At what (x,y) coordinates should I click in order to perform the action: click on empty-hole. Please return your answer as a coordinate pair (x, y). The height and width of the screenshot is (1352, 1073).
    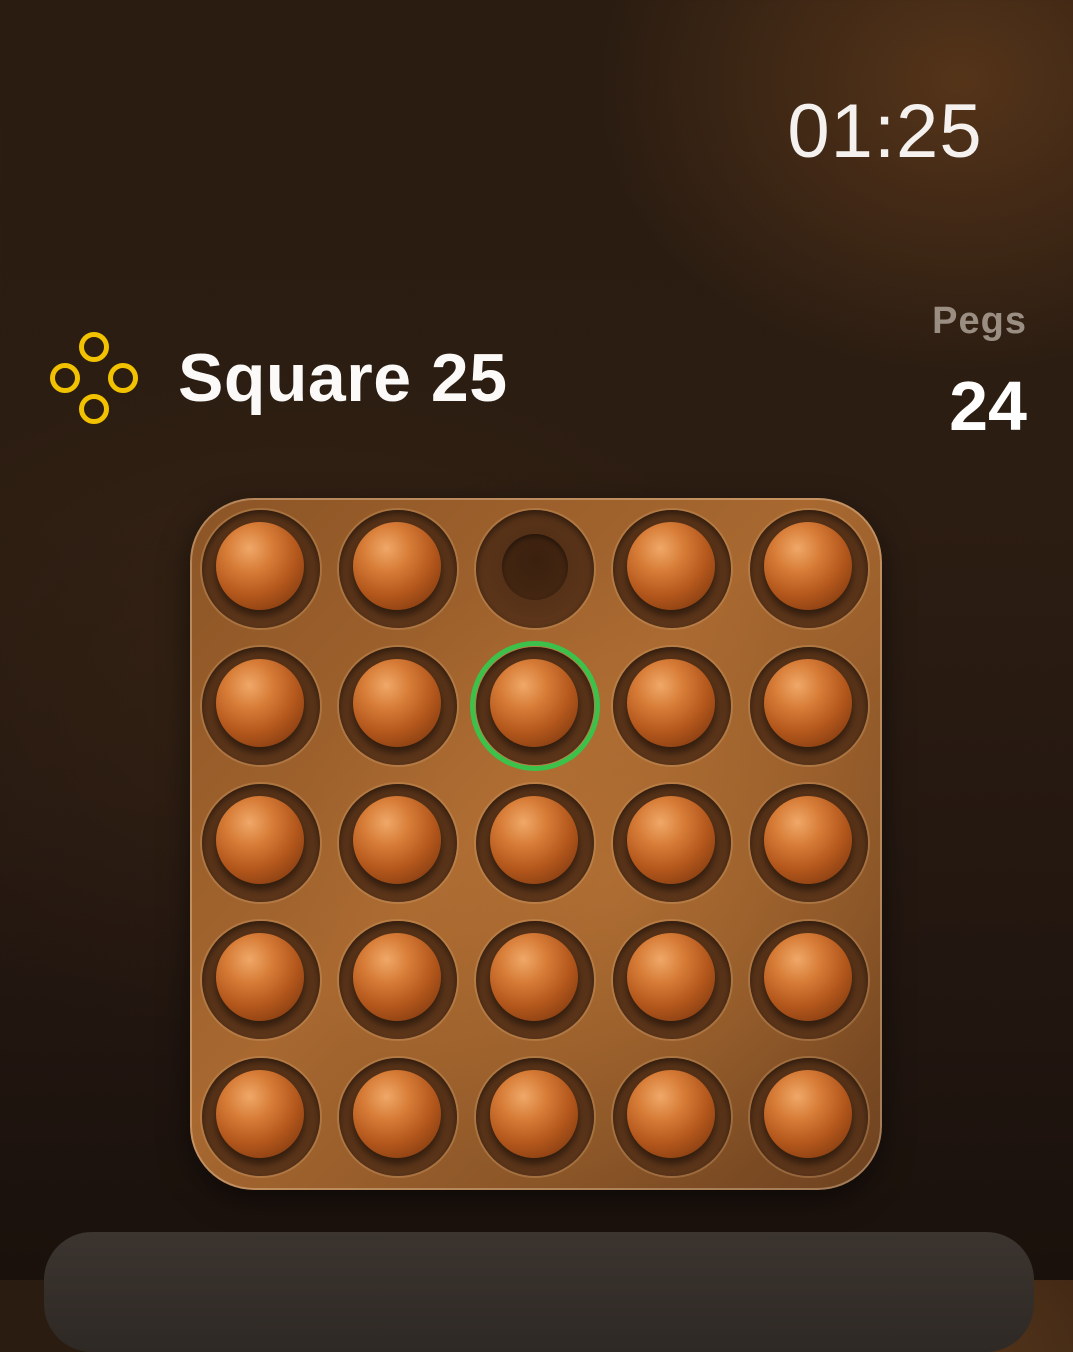
    Looking at the image, I should click on (535, 567).